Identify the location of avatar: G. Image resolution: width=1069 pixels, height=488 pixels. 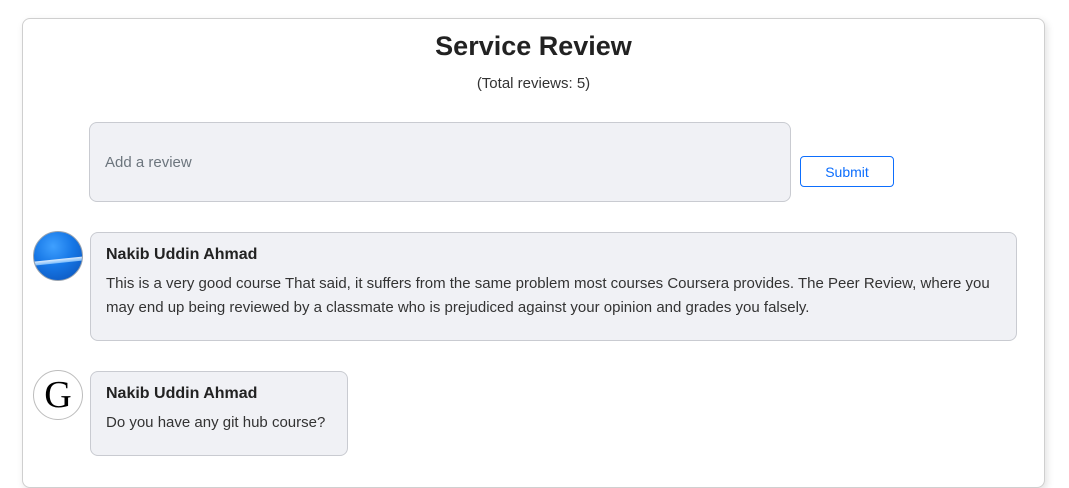
(58, 395).